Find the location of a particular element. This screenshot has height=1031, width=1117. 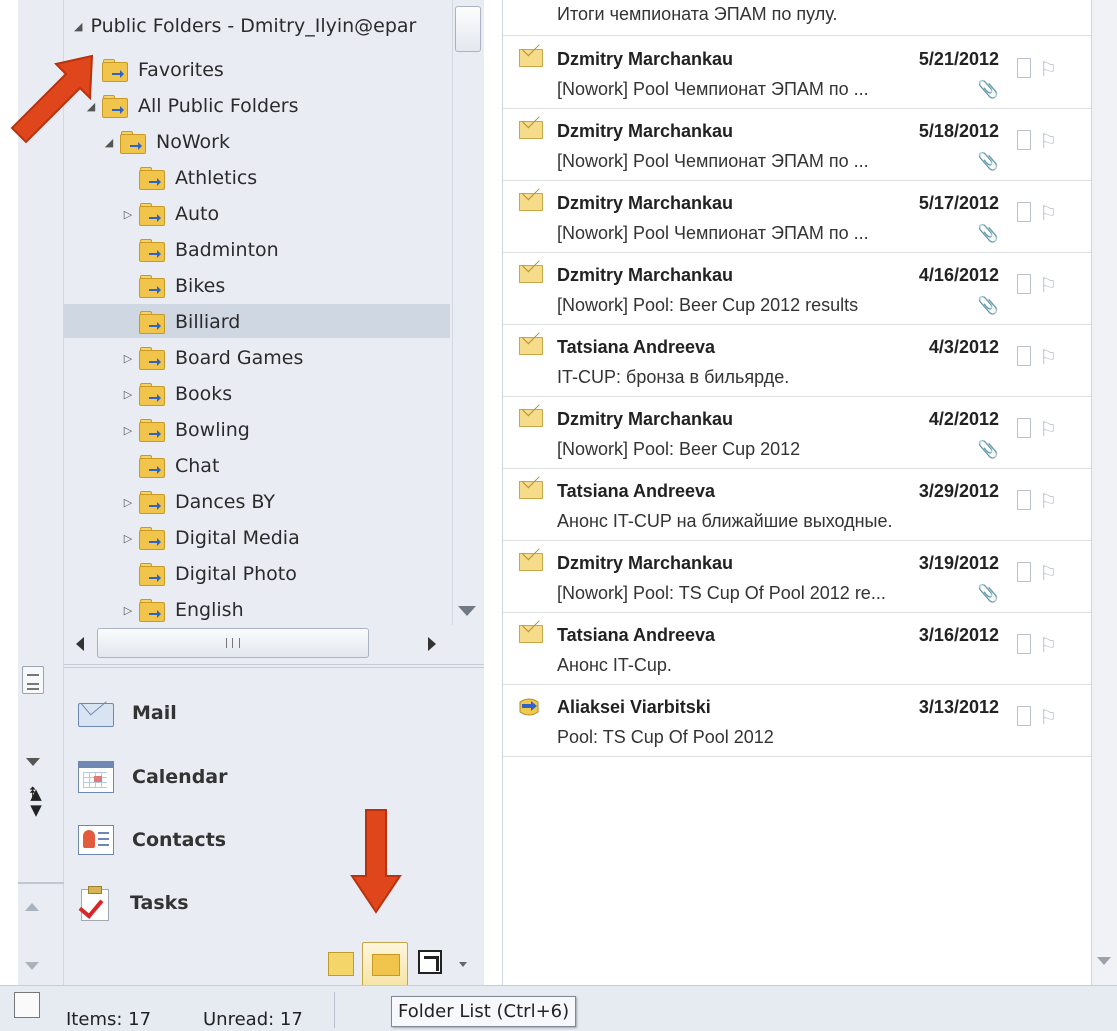

expand-icon: ▲ ▼ is located at coordinates (36, 806).